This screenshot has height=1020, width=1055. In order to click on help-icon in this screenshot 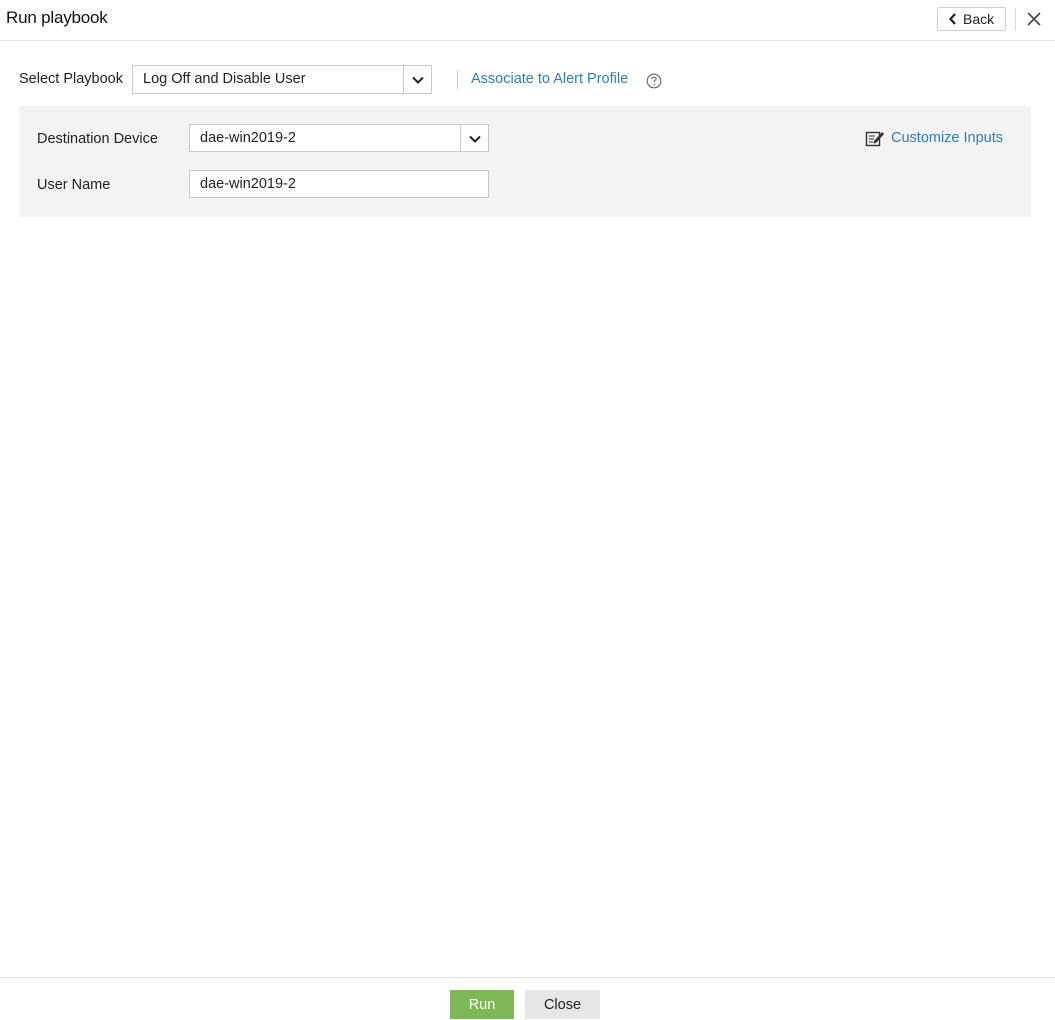, I will do `click(654, 81)`.